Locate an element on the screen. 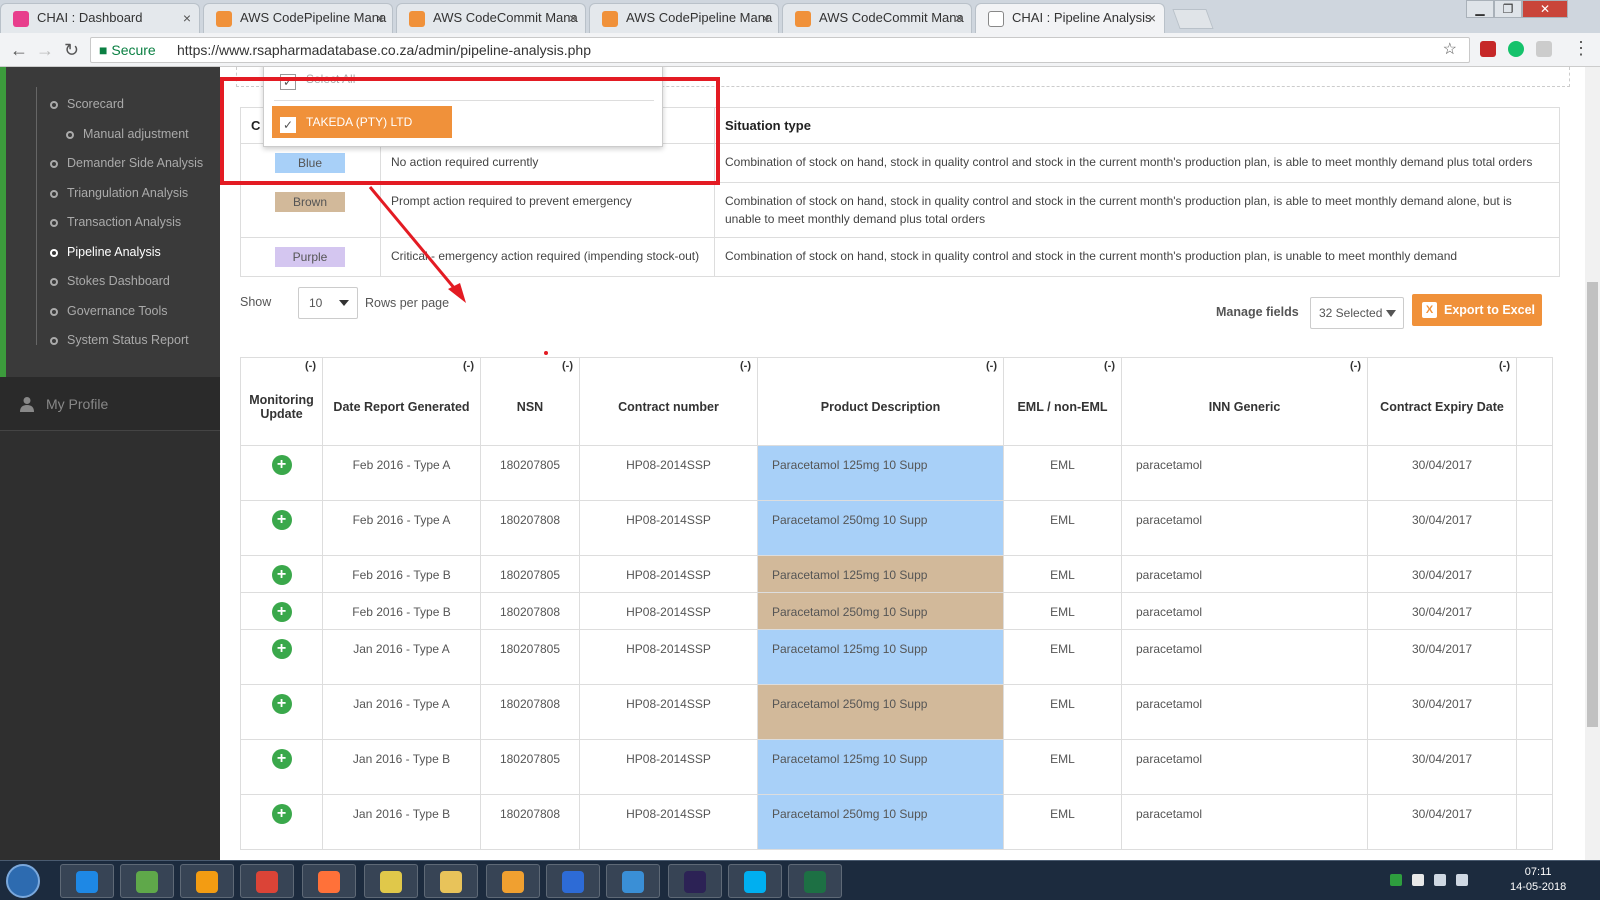 The image size is (1600, 900). sidebar-item-system-status-report: System Status Report is located at coordinates (119, 340).